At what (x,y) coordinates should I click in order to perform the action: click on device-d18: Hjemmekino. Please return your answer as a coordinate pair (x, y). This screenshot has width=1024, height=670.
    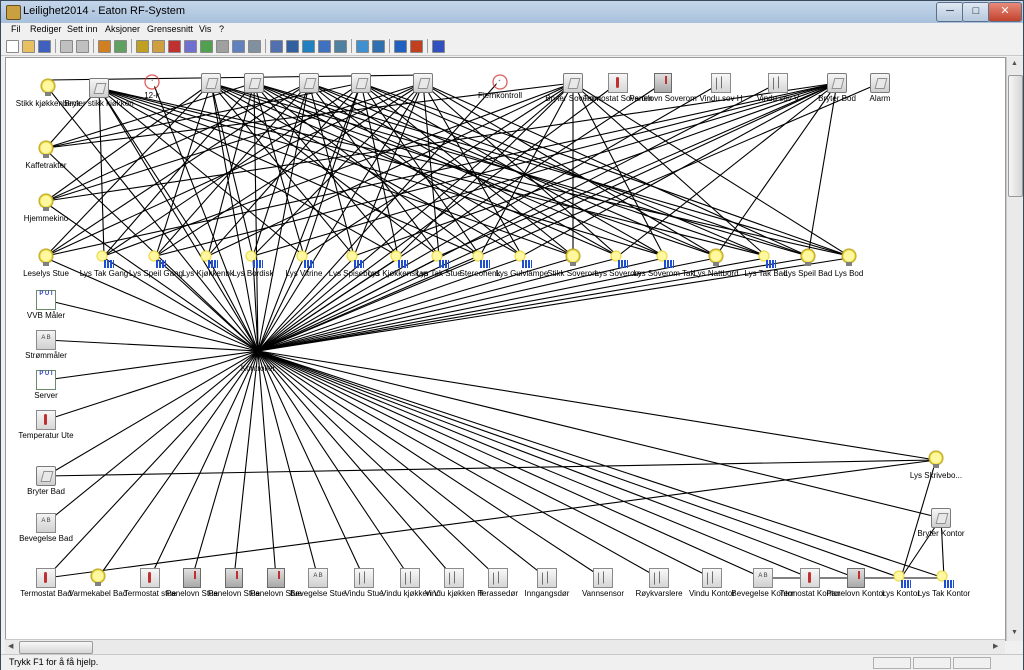
    Looking at the image, I should click on (46, 208).